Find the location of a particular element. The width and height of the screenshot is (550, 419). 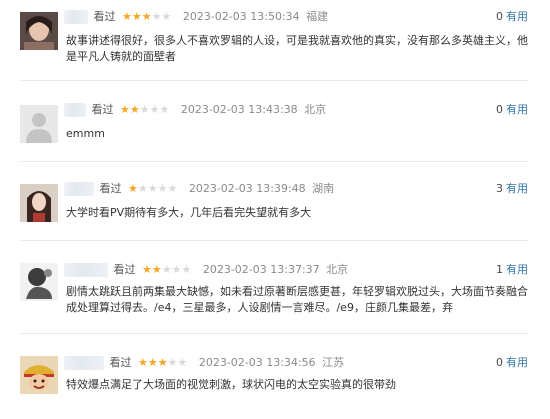

useful-vote: 1 有用 is located at coordinates (512, 270).